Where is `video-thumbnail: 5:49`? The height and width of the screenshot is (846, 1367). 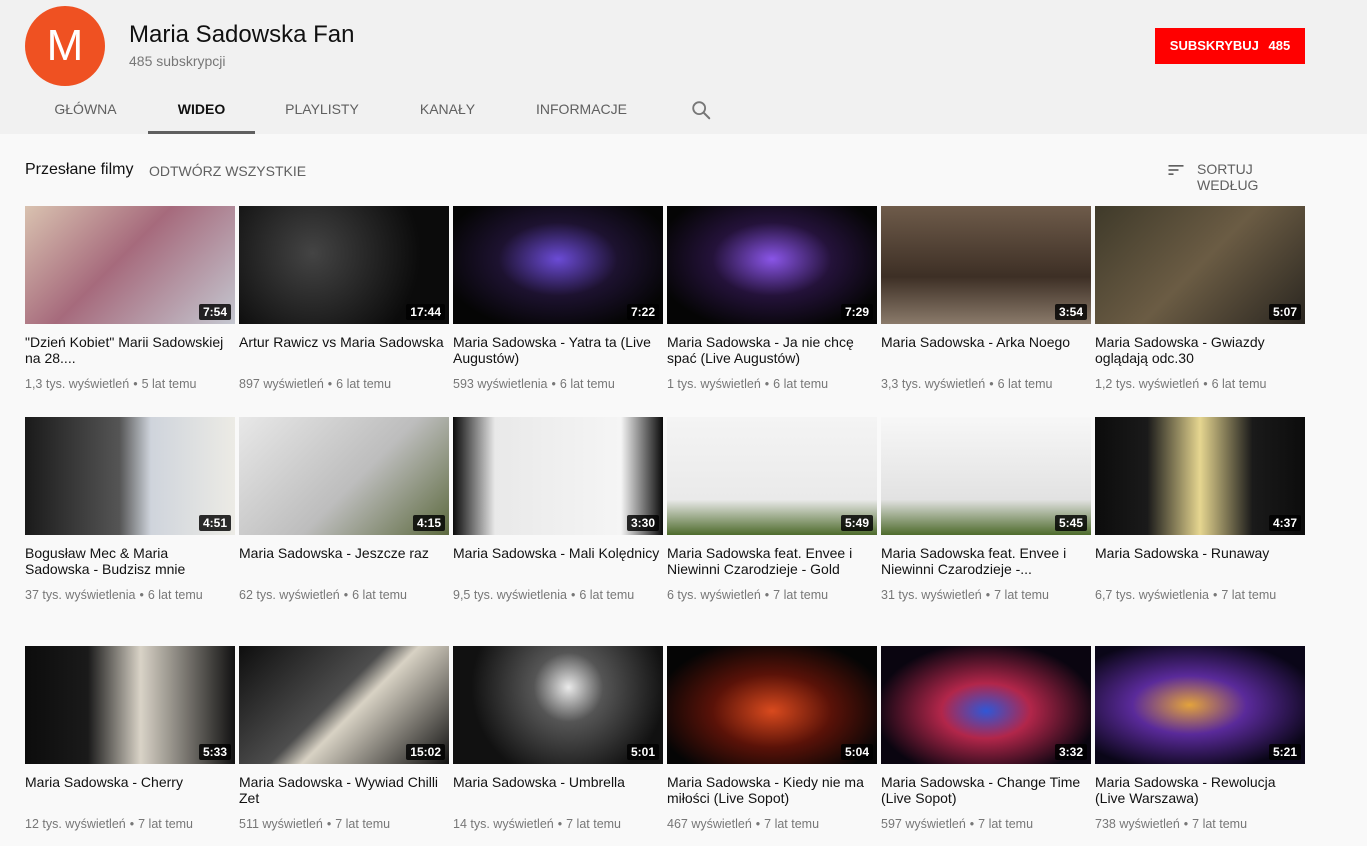
video-thumbnail: 5:49 is located at coordinates (772, 476).